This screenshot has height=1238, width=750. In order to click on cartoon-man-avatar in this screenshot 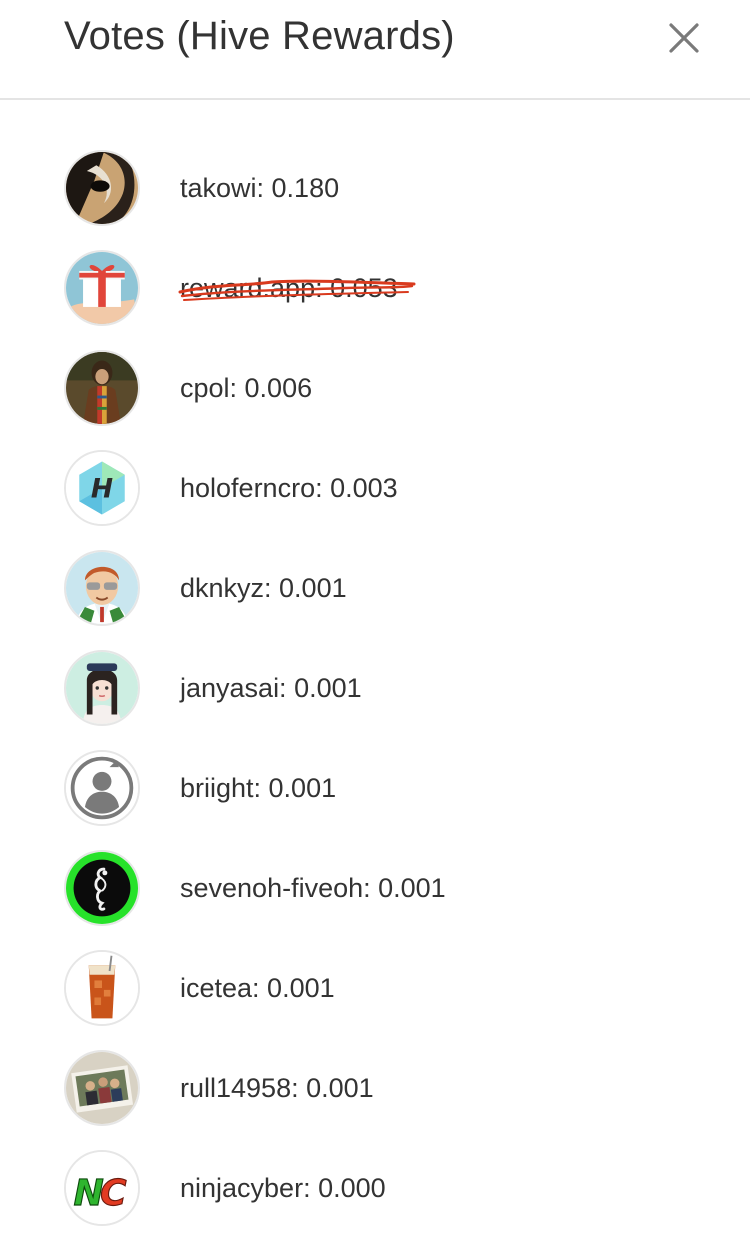, I will do `click(102, 588)`.